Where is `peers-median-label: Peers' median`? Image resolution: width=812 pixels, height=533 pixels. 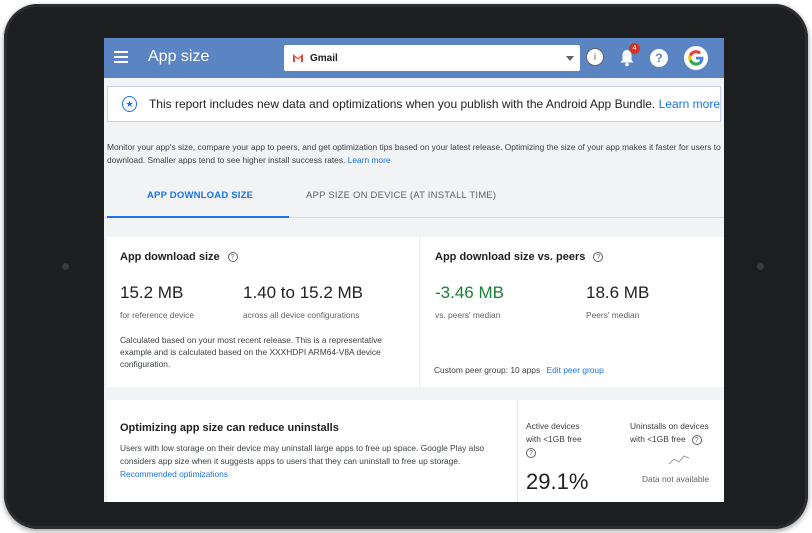 peers-median-label: Peers' median is located at coordinates (613, 315).